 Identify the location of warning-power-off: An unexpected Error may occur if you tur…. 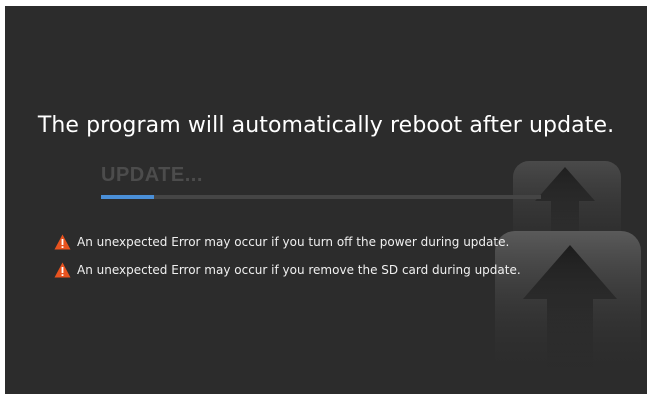
(281, 242).